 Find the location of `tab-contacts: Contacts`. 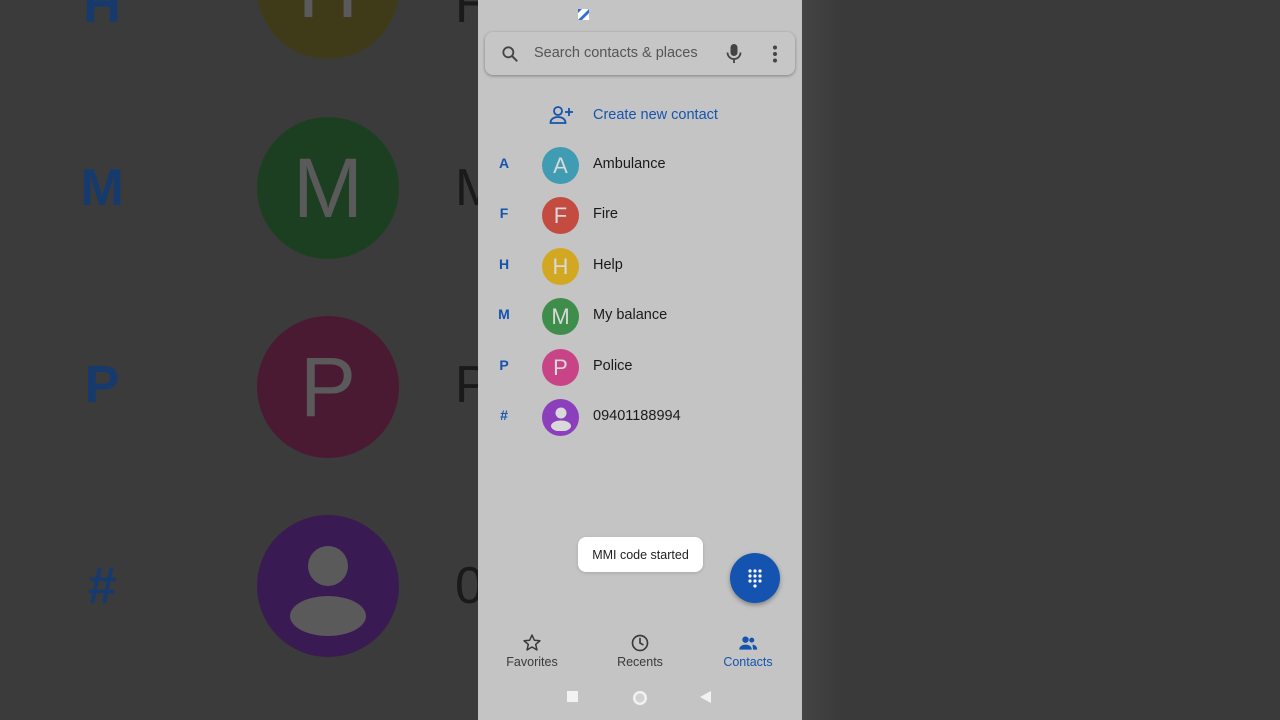

tab-contacts: Contacts is located at coordinates (748, 650).